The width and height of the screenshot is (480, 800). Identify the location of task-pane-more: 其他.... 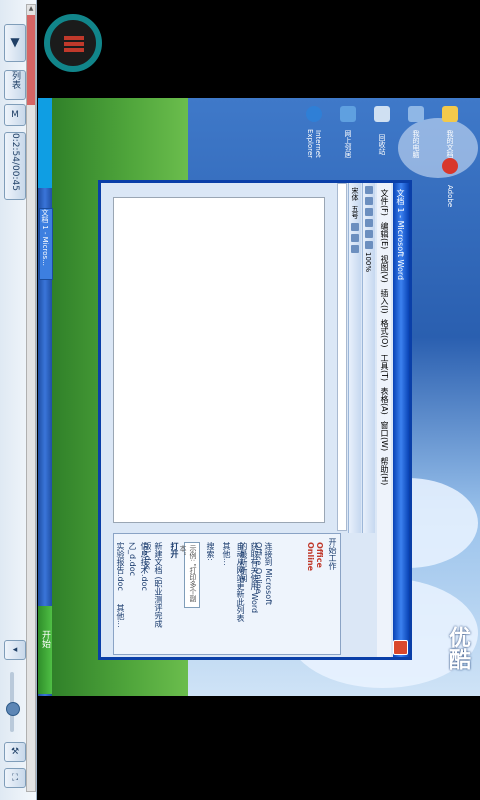
(226, 554).